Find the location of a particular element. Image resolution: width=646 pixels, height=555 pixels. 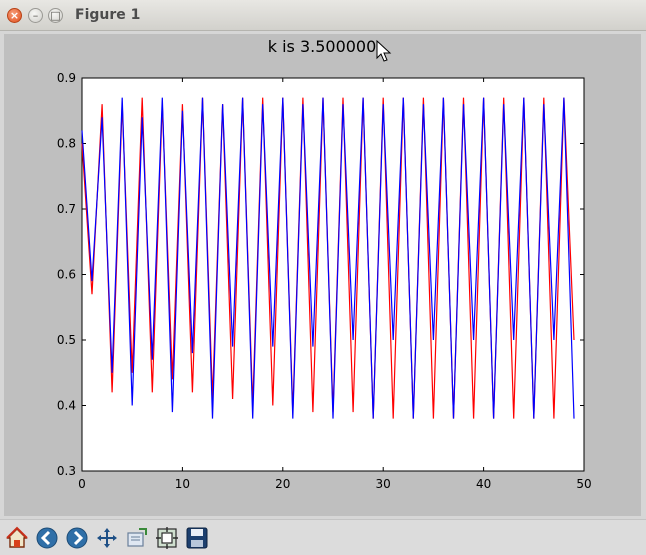

save-button is located at coordinates (197, 538).